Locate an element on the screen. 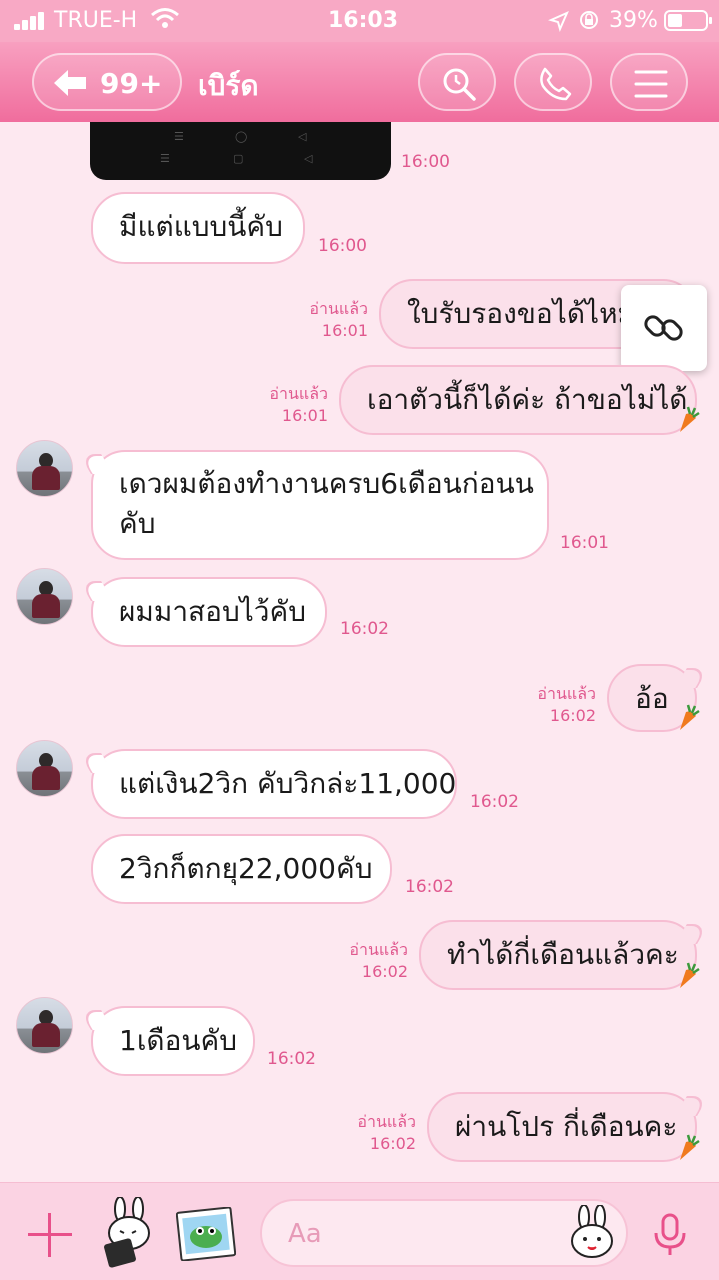 The height and width of the screenshot is (1280, 719). back-button: 99+ is located at coordinates (107, 82).